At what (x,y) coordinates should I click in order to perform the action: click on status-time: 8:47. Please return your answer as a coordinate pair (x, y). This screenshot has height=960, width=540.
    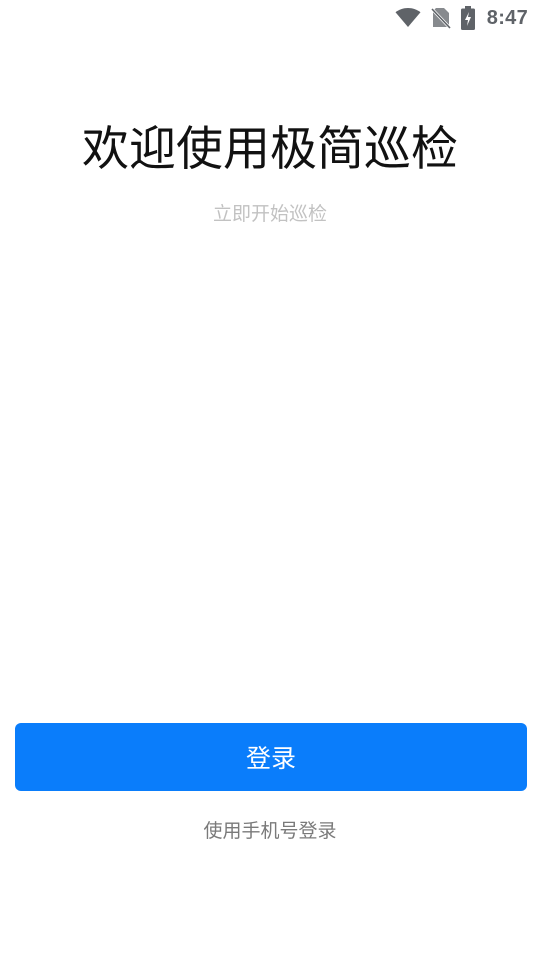
    Looking at the image, I should click on (507, 17).